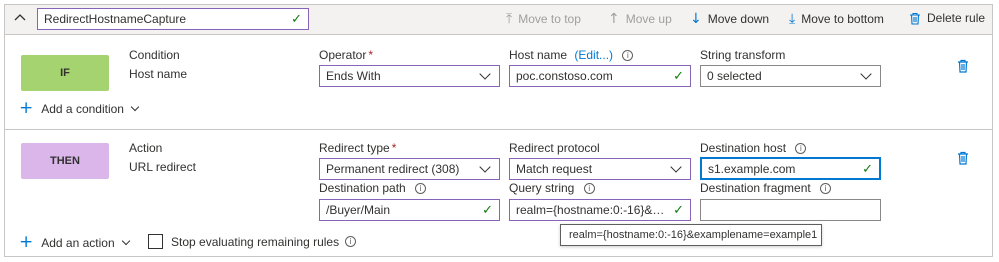 This screenshot has height=262, width=999. Describe the element at coordinates (743, 55) in the screenshot. I see `string-transform-label: String transform` at that location.